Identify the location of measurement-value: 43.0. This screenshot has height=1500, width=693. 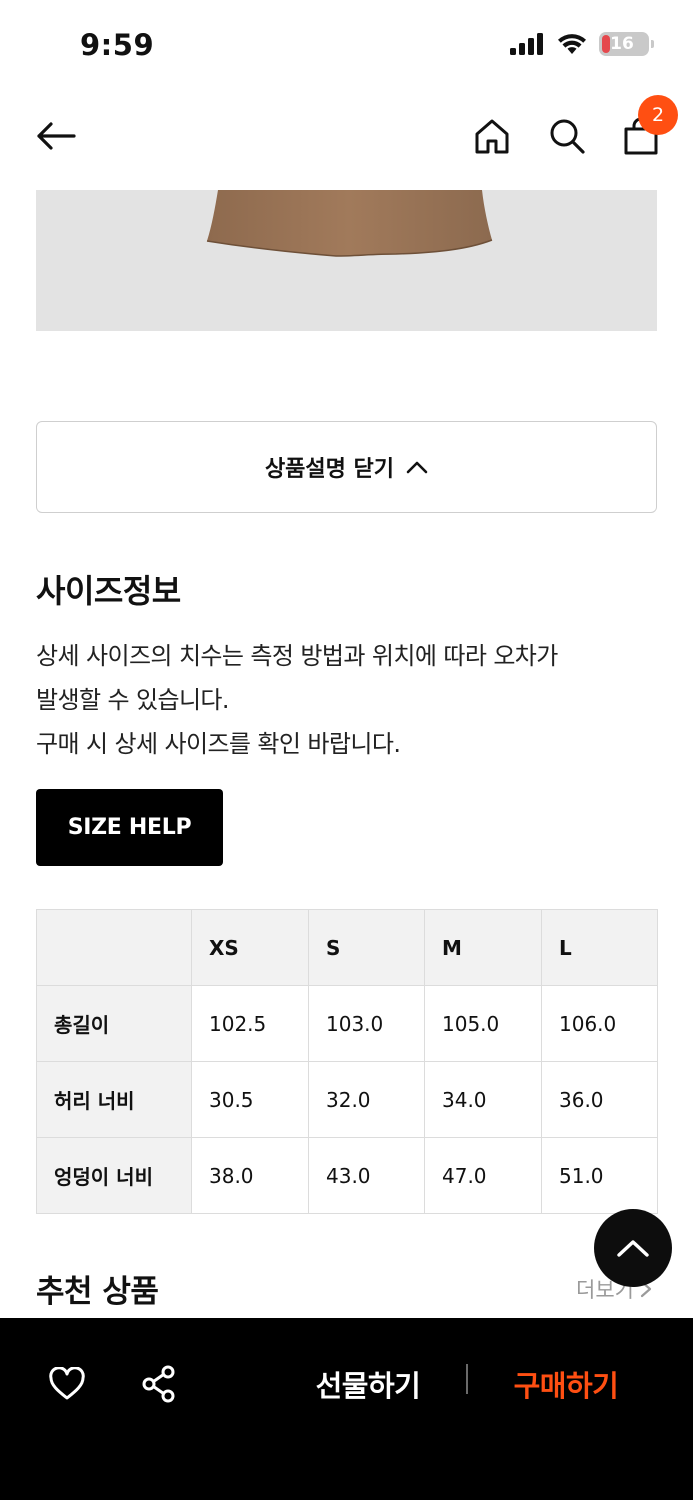
(366, 1175).